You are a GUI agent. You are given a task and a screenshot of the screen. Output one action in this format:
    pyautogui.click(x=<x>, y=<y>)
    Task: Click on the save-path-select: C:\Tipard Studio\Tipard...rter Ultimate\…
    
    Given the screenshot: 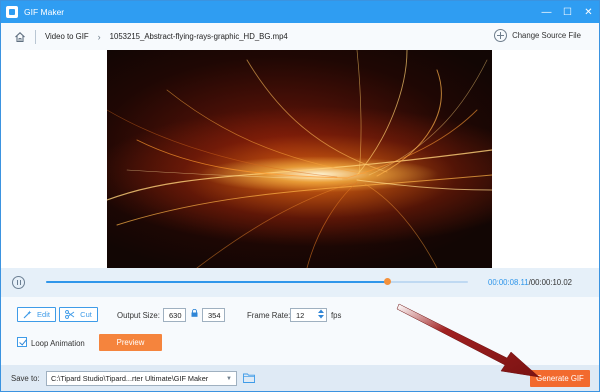 What is the action you would take?
    pyautogui.click(x=141, y=378)
    